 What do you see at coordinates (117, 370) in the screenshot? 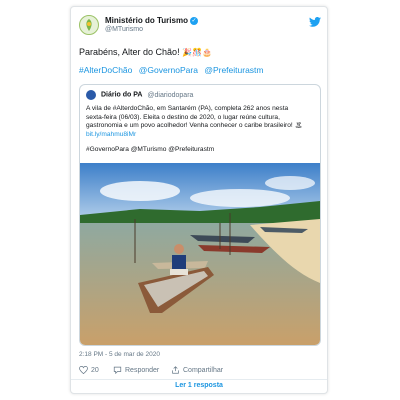
I see `reply-icon` at bounding box center [117, 370].